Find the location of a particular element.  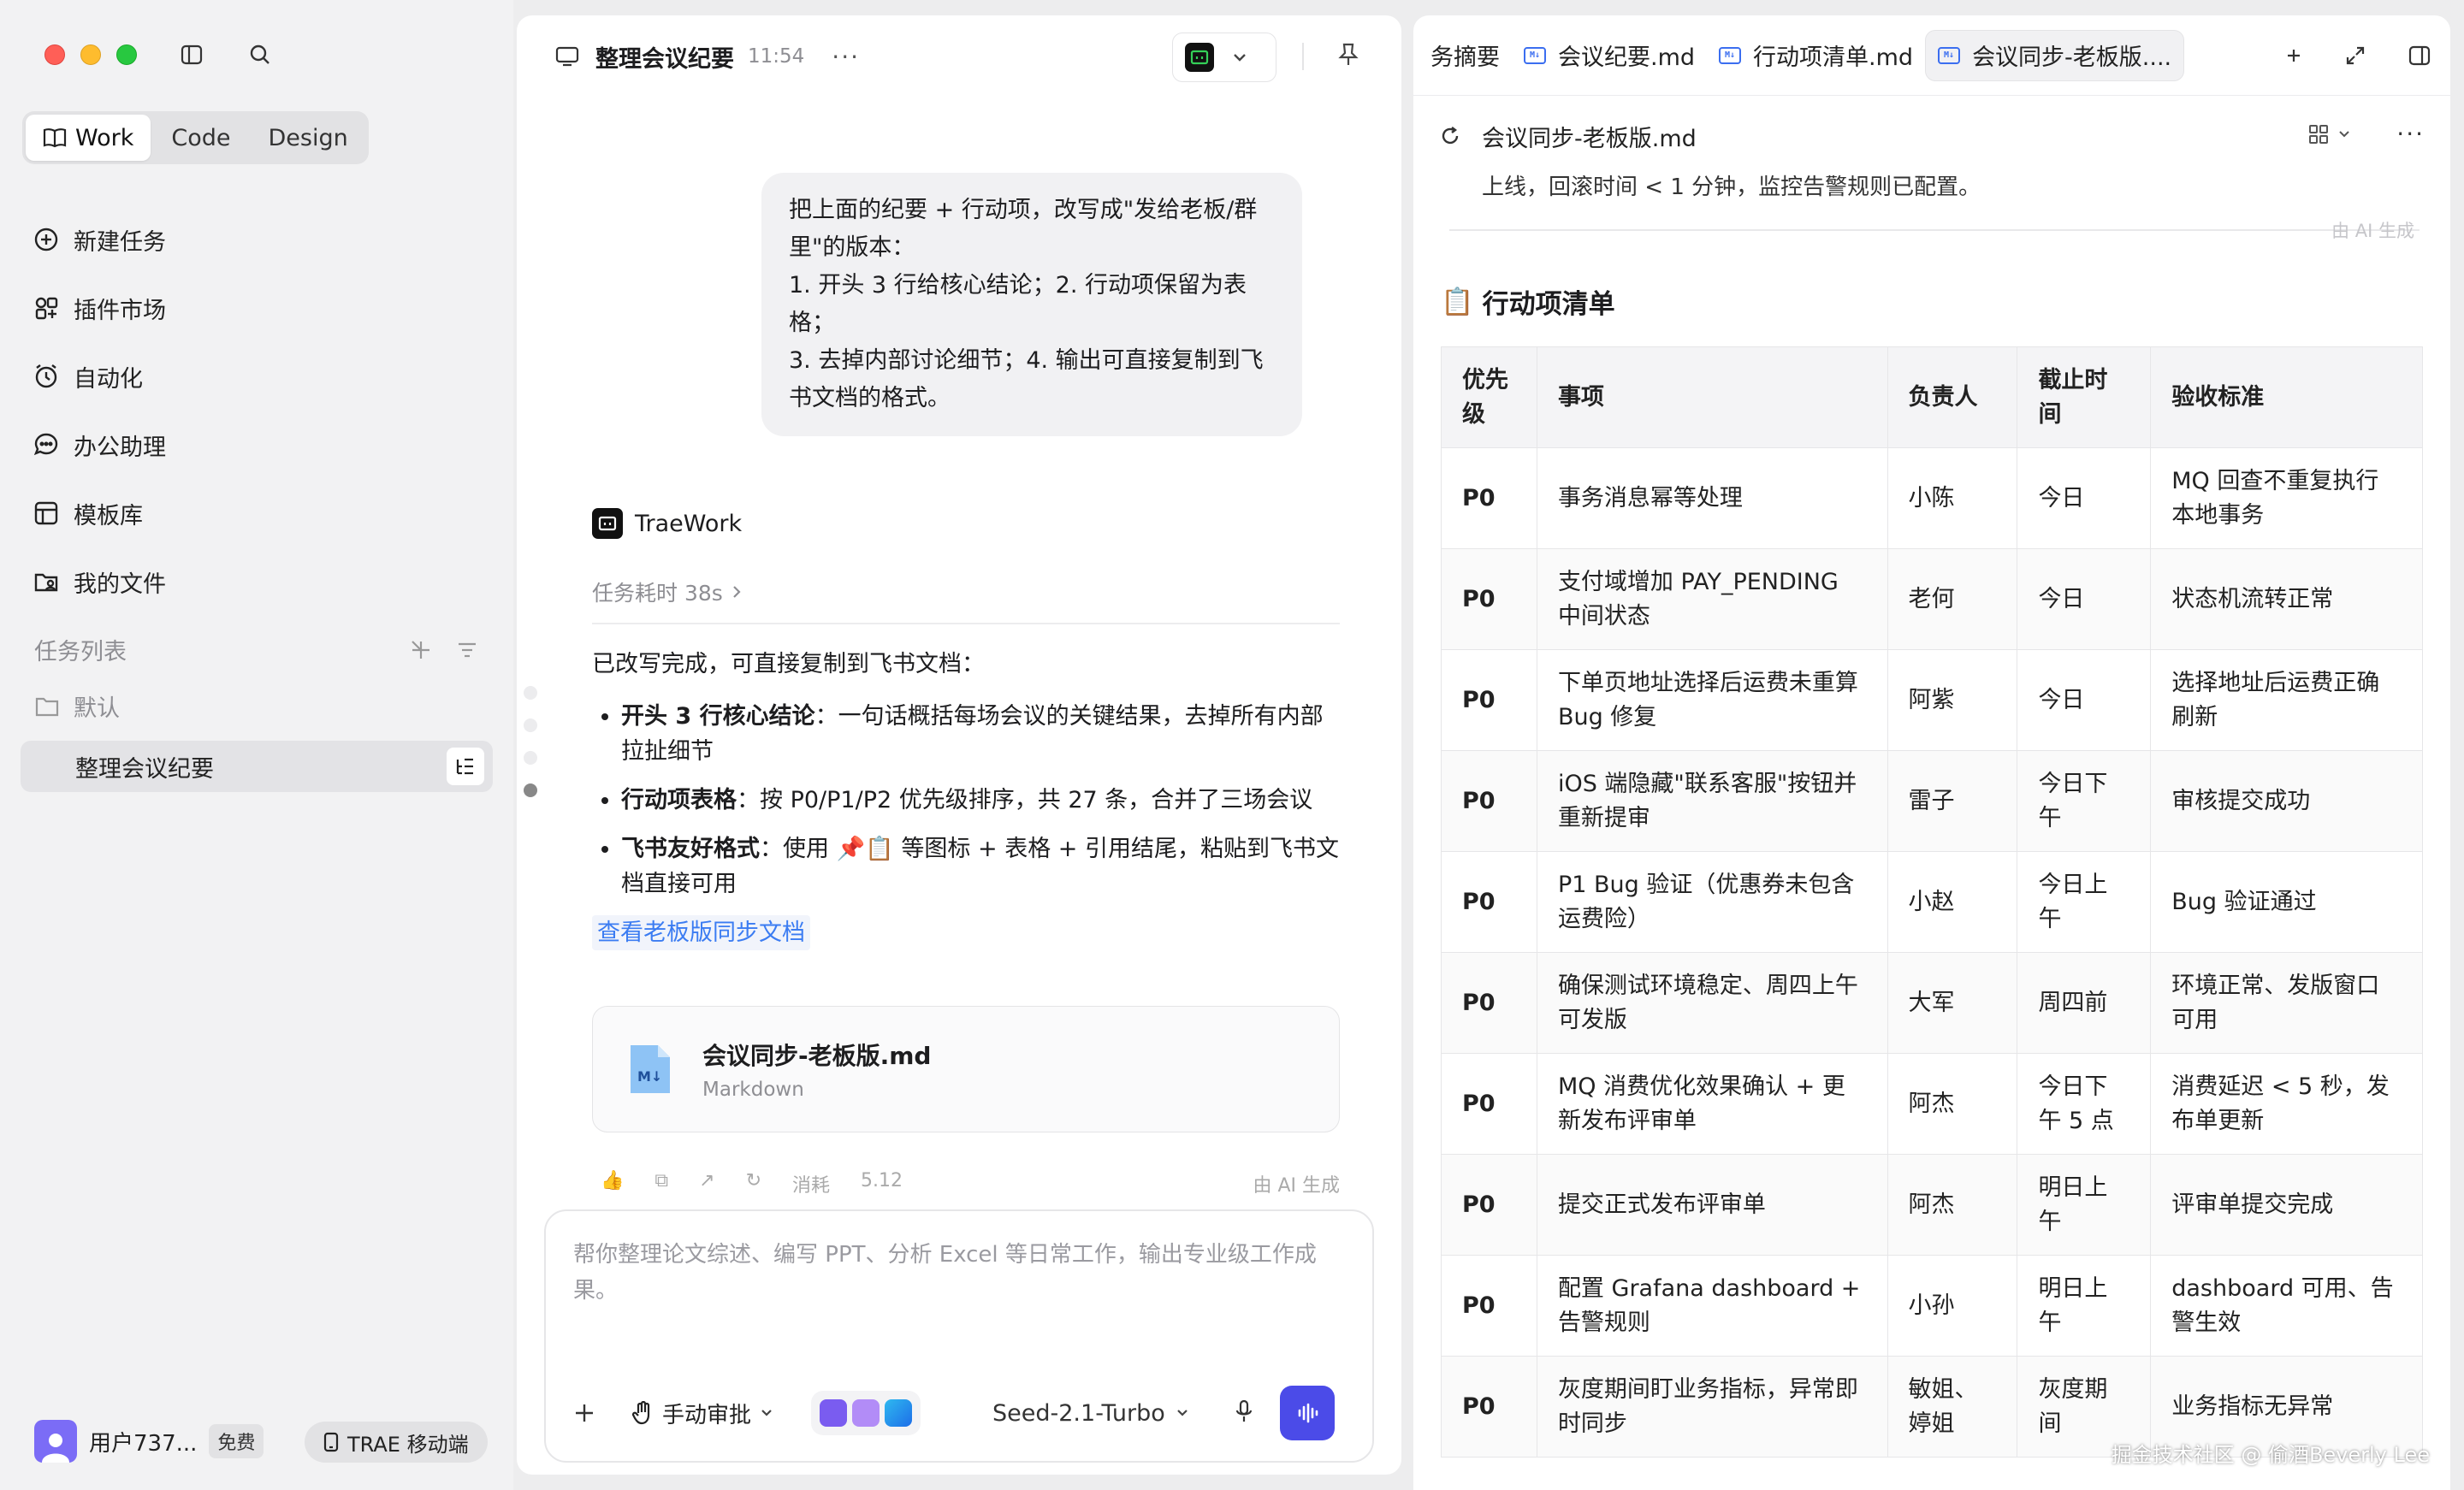

thumbs-up-icon: 👍 is located at coordinates (612, 1183).